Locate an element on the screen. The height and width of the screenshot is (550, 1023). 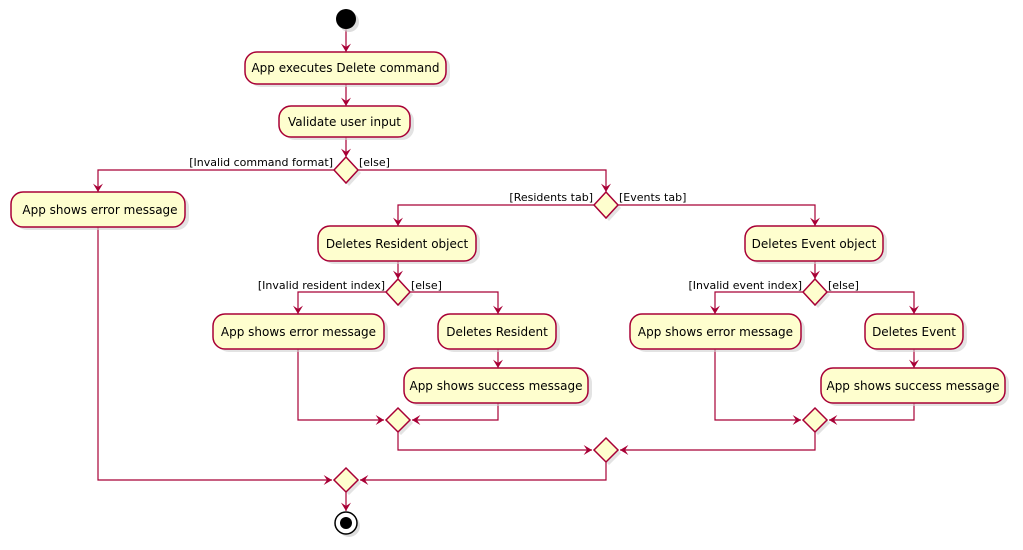
activity-delete-event: Deletes Event is located at coordinates (915, 332).